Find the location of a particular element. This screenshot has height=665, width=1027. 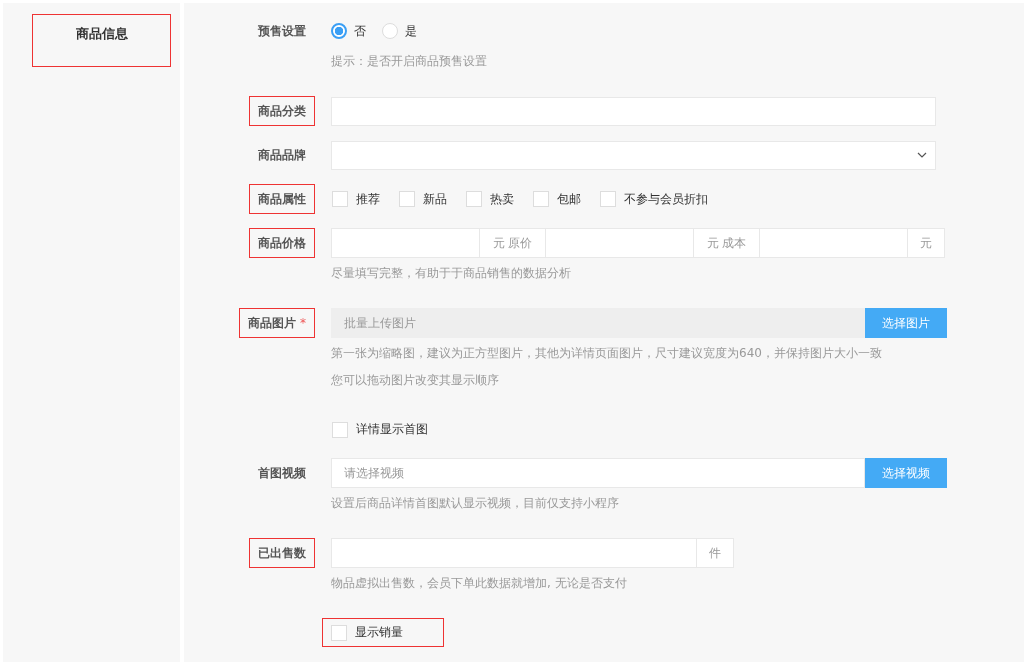

radio-option: 否 is located at coordinates (348, 31).